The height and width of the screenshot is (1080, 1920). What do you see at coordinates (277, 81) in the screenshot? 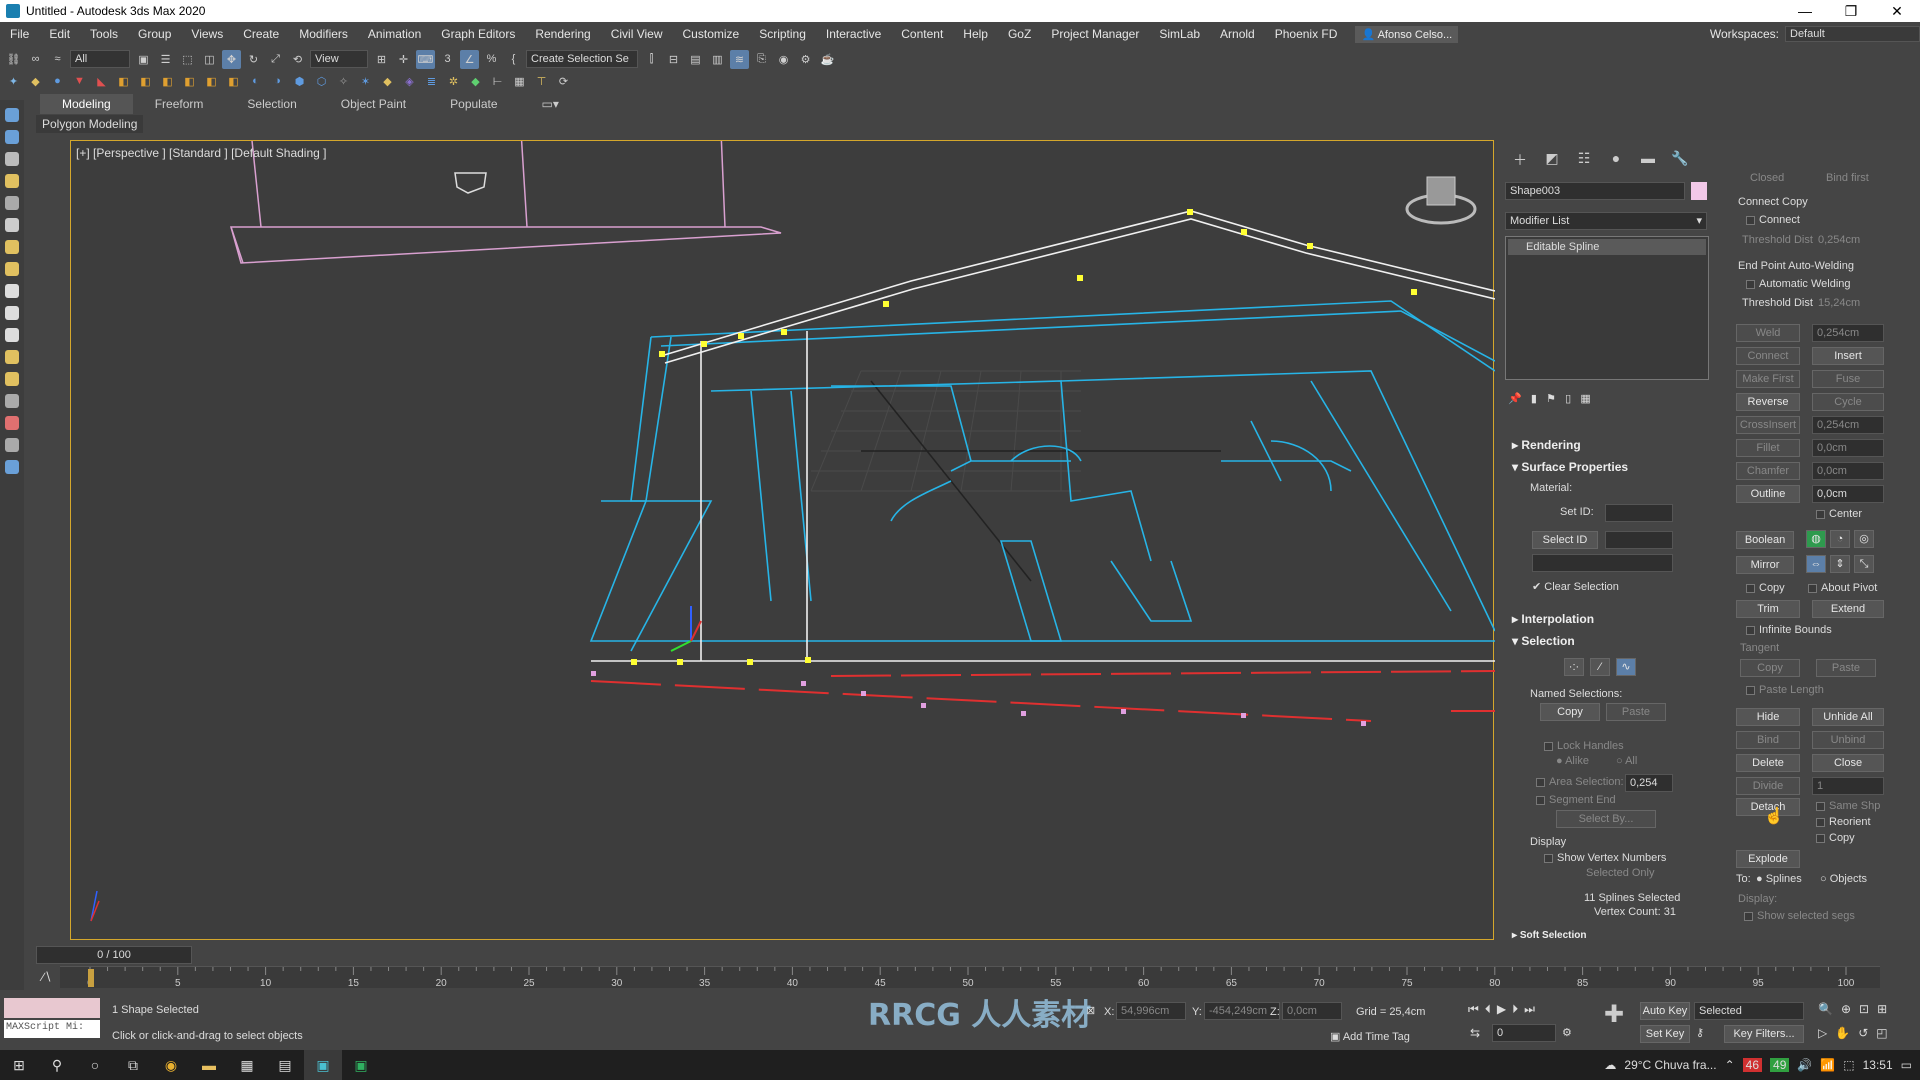
I see `tool-icon-13: ◑` at bounding box center [277, 81].